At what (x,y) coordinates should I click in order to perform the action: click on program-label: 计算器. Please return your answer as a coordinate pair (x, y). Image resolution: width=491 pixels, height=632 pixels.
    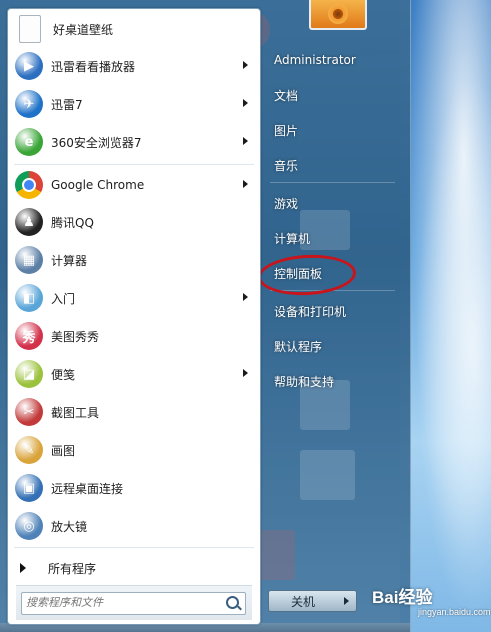
    Looking at the image, I should click on (69, 260).